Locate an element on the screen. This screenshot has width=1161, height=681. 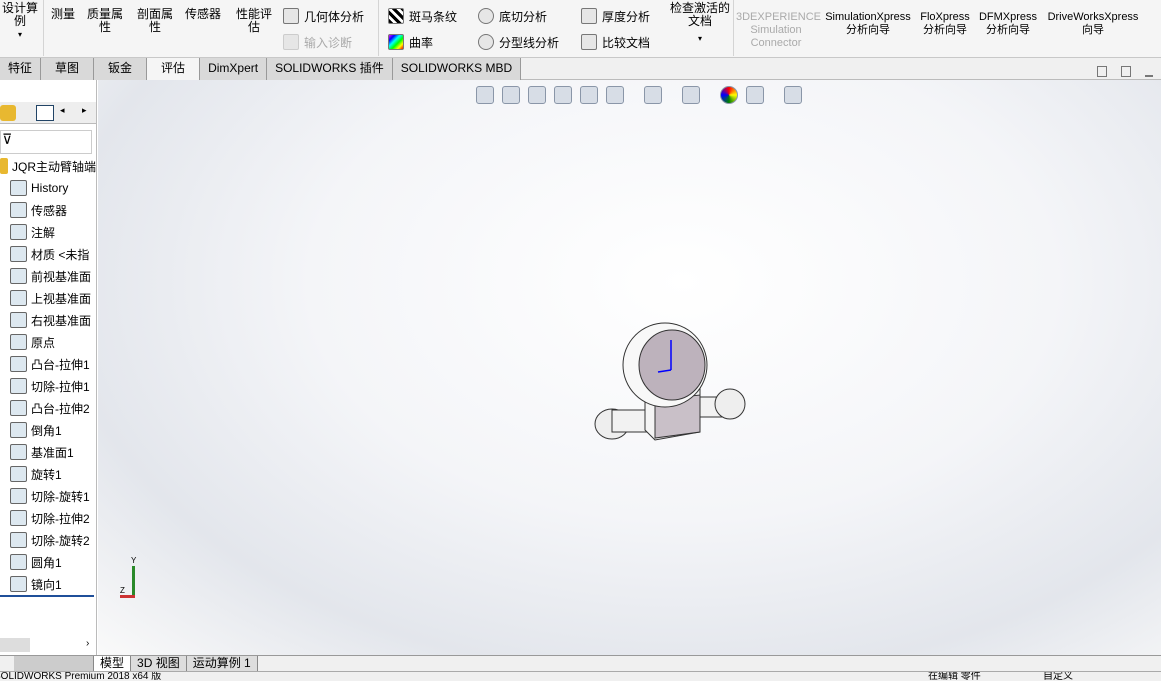
label: JQR主动臂轴端 is located at coordinates (54, 166).